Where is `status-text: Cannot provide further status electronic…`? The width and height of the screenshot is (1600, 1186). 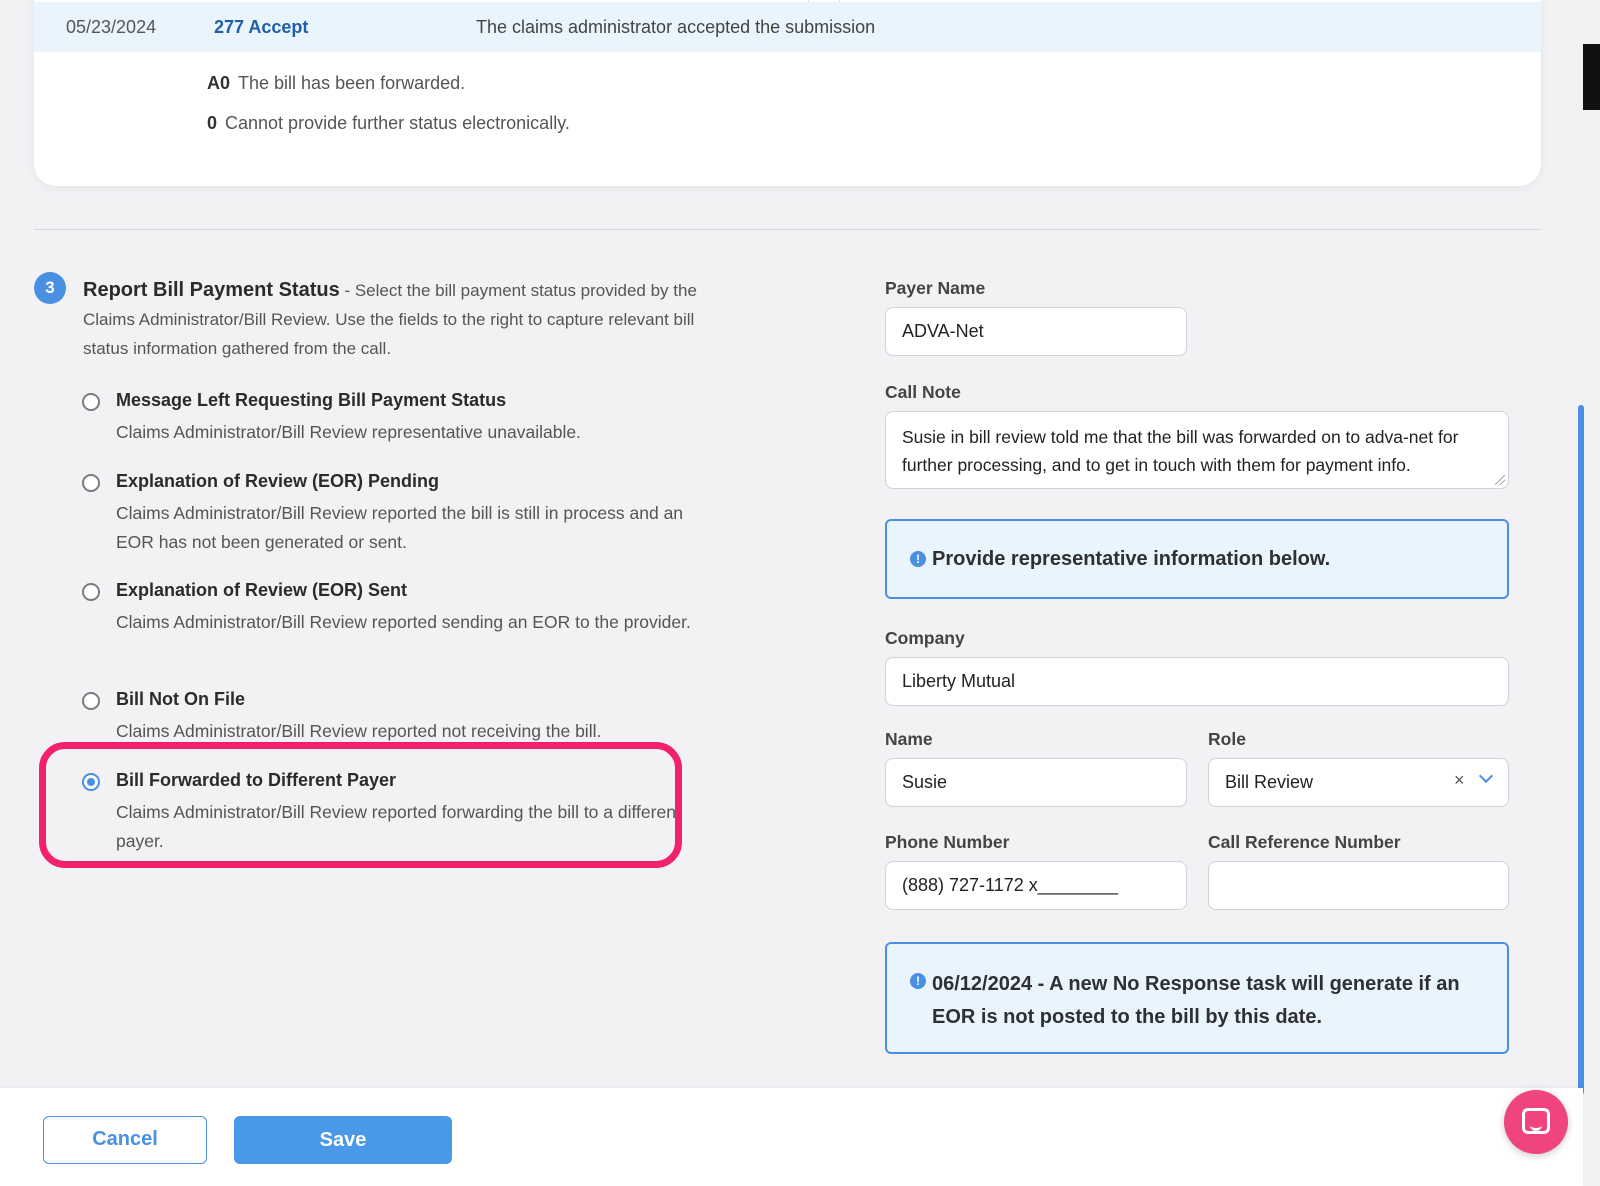
status-text: Cannot provide further status electronic… is located at coordinates (397, 123).